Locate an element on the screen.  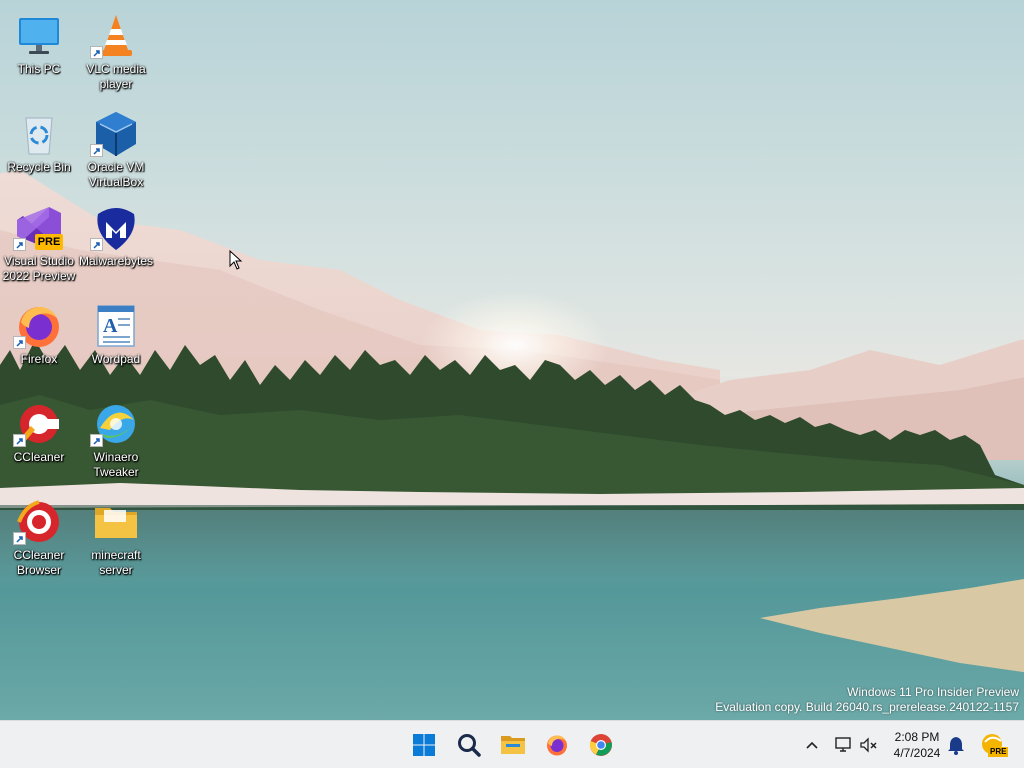
network-monitor-icon is located at coordinates (843, 744).